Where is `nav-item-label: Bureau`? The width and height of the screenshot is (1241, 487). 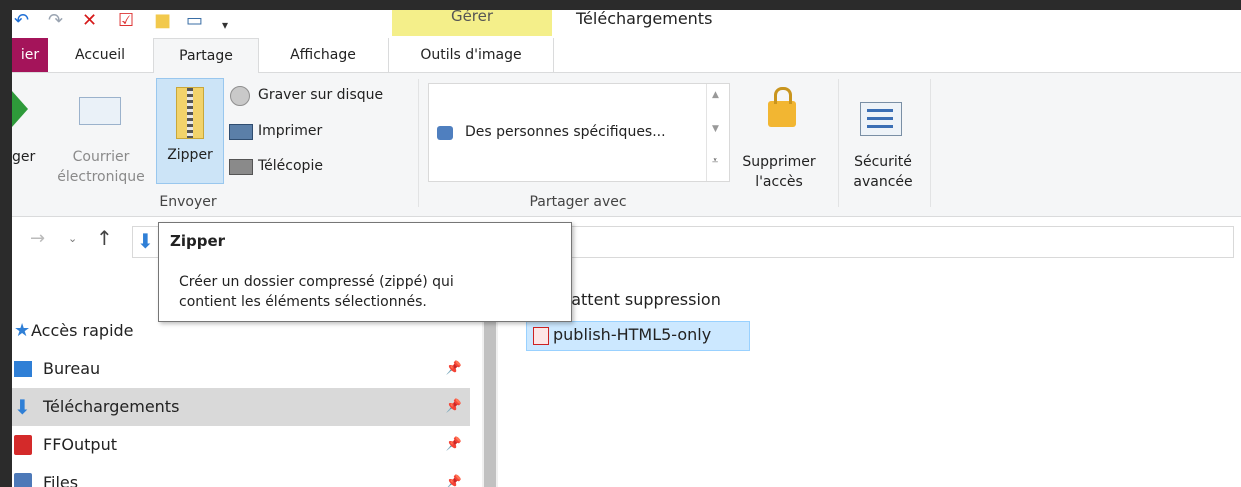
nav-item-label: Bureau is located at coordinates (72, 368).